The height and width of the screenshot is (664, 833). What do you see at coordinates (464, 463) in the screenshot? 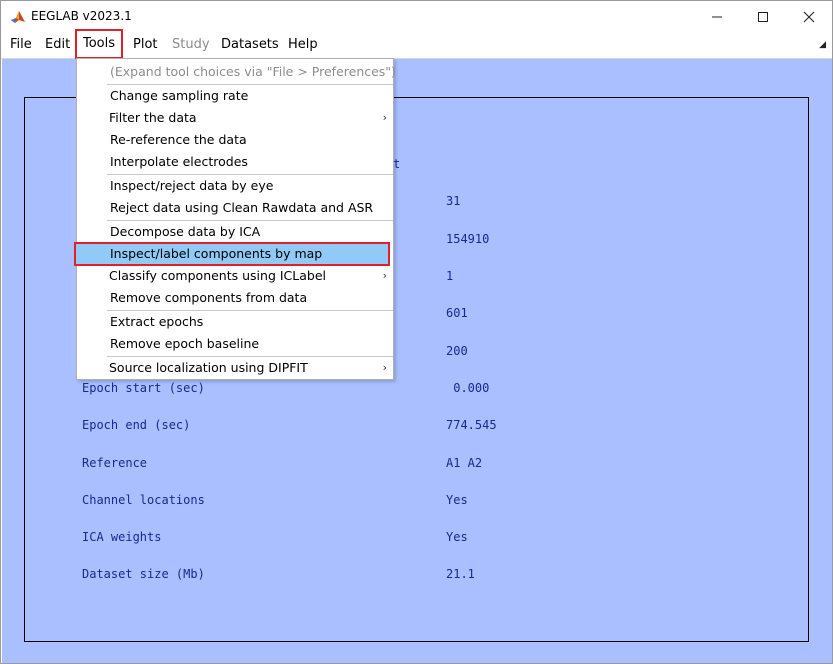
I see `value-reference: A1 A2` at bounding box center [464, 463].